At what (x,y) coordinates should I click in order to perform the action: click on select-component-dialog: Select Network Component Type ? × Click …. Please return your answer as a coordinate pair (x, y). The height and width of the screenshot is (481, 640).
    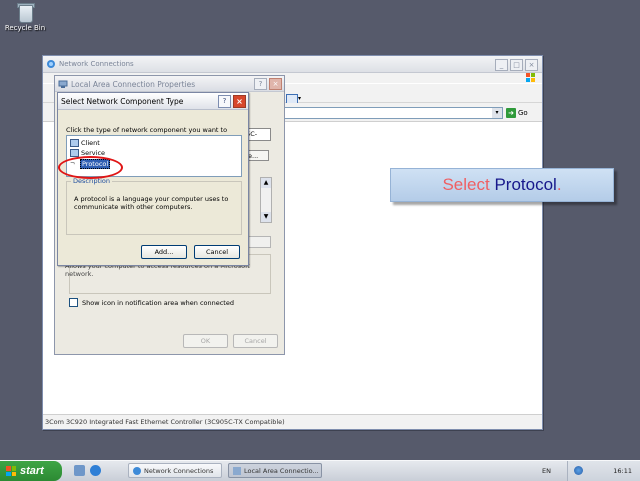
    Looking at the image, I should click on (153, 179).